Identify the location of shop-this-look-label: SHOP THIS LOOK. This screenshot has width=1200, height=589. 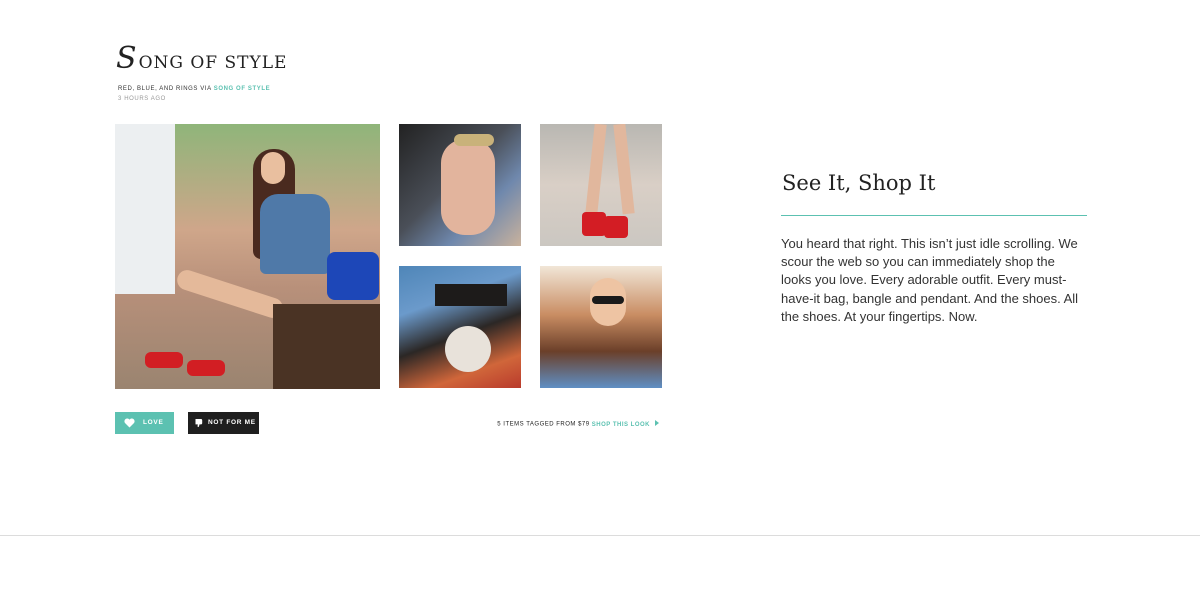
(620, 424).